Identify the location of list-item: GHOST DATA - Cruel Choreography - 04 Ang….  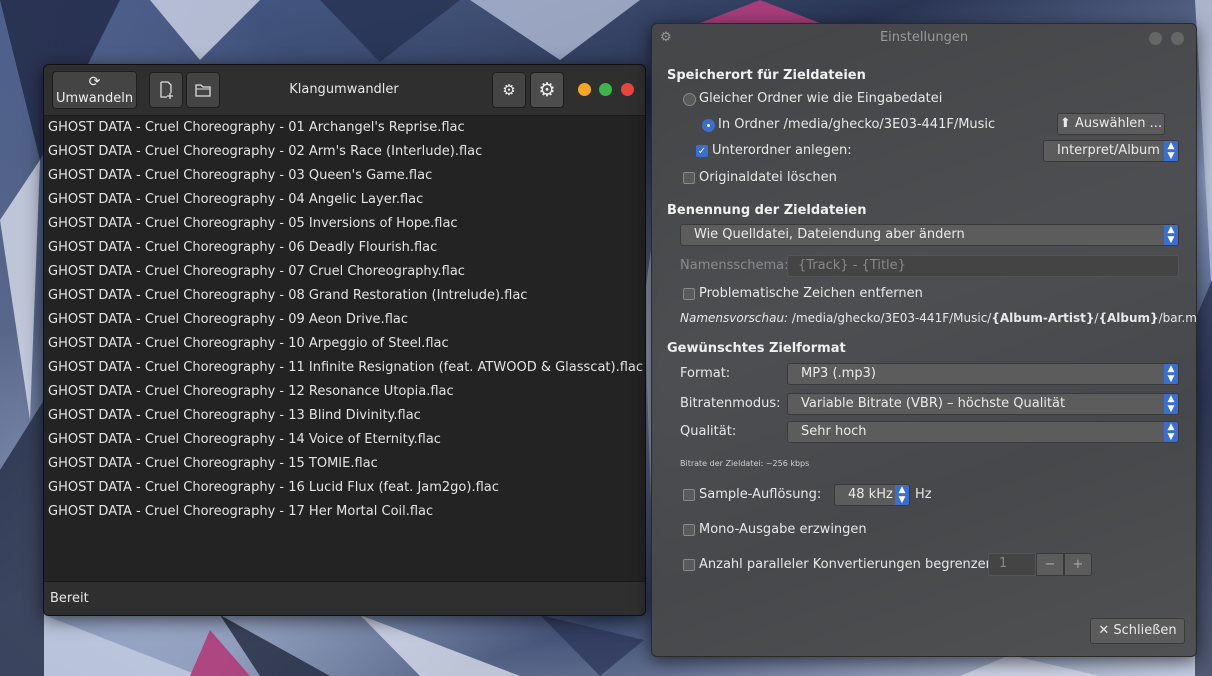
(344, 200).